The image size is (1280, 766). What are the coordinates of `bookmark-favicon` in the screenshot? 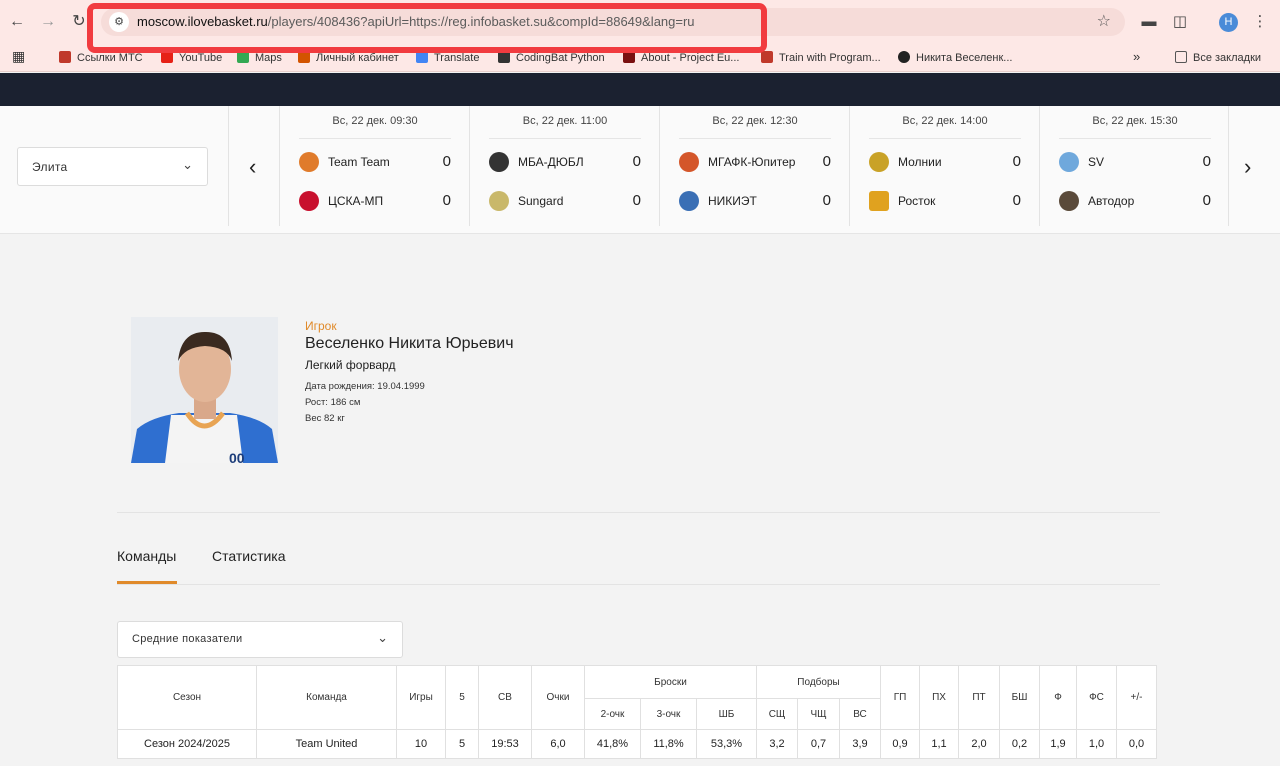 It's located at (304, 57).